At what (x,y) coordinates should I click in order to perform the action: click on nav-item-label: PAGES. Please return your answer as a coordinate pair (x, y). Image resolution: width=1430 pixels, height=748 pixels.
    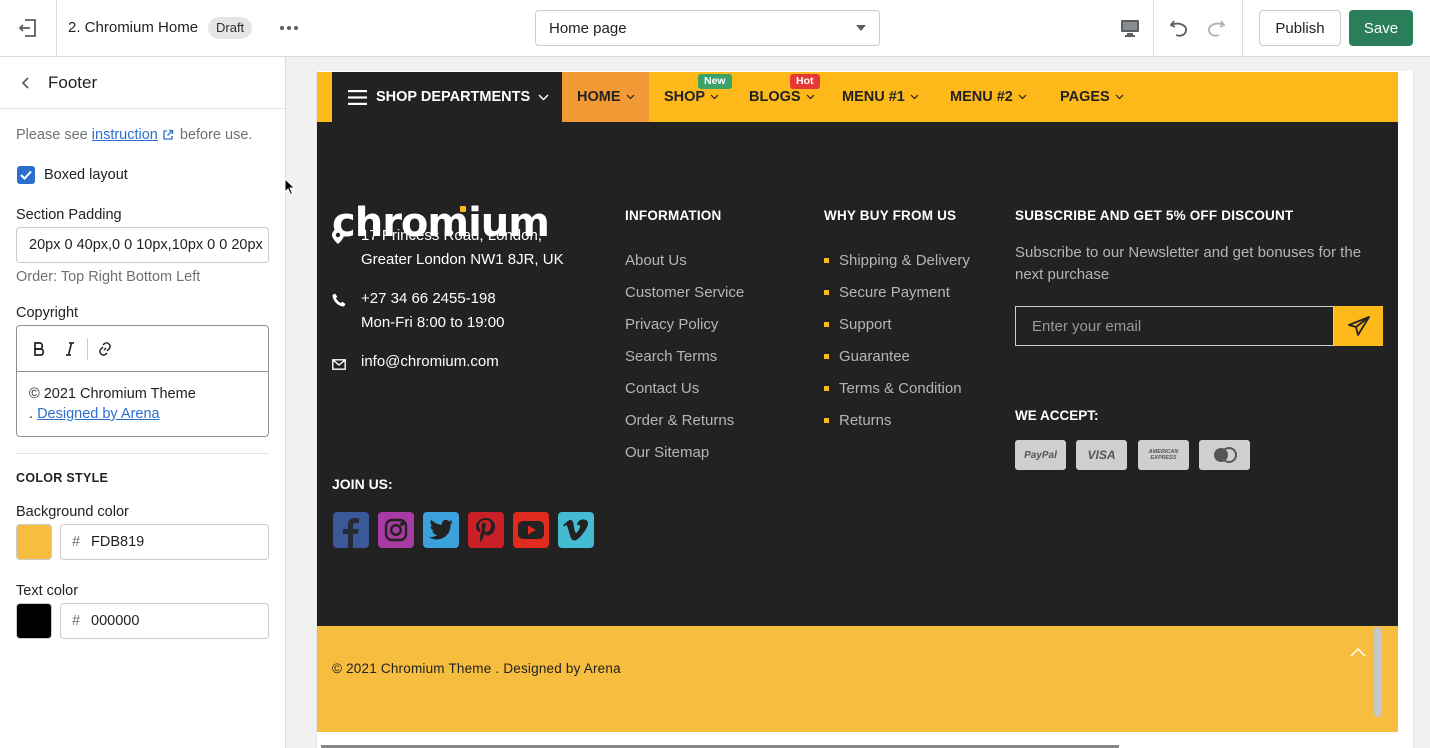
    Looking at the image, I should click on (1085, 97).